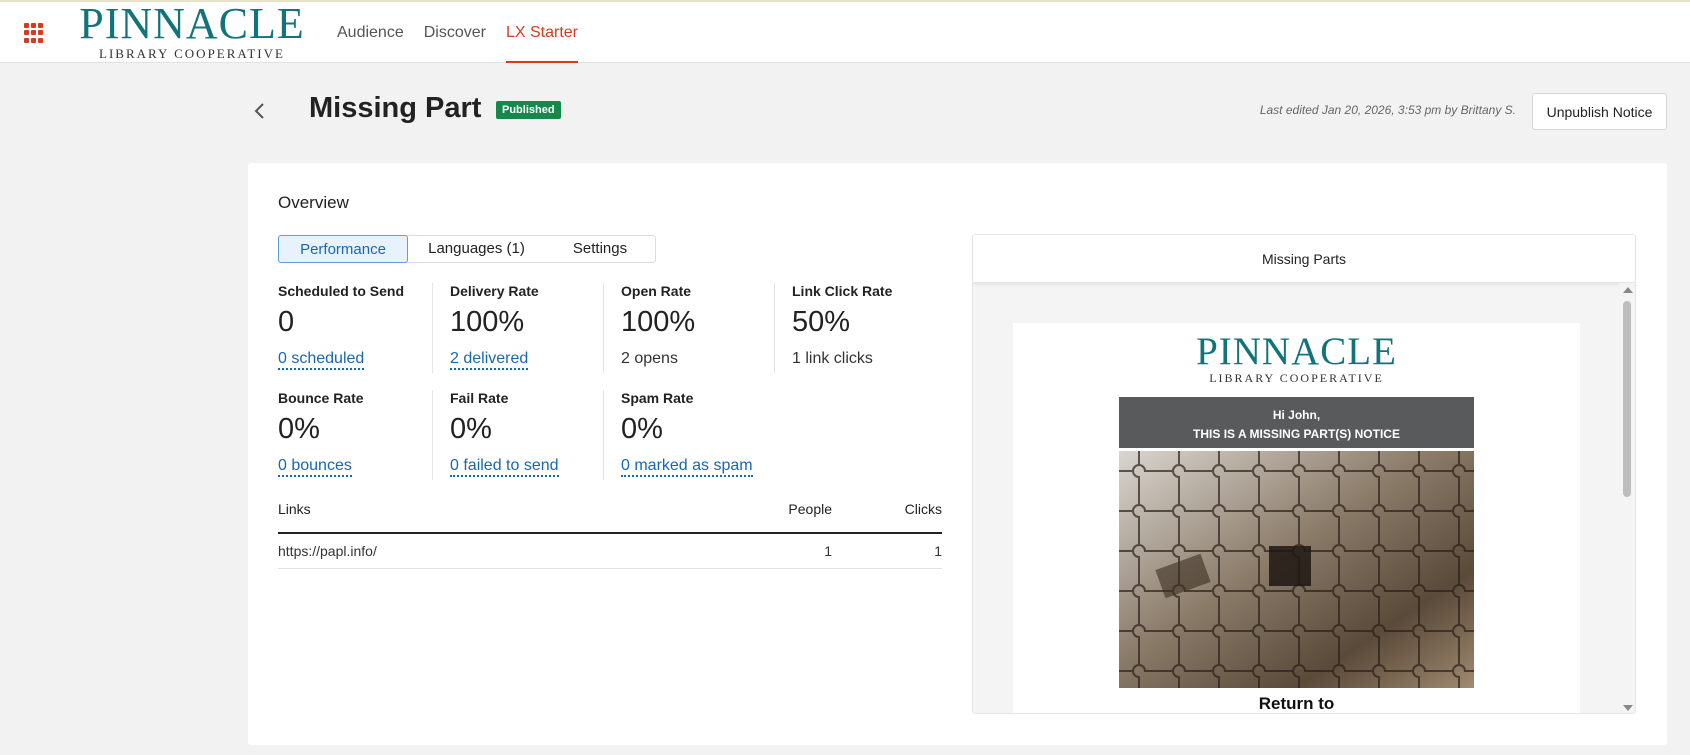  What do you see at coordinates (504, 467) in the screenshot?
I see `failed-link: 0 failed to send` at bounding box center [504, 467].